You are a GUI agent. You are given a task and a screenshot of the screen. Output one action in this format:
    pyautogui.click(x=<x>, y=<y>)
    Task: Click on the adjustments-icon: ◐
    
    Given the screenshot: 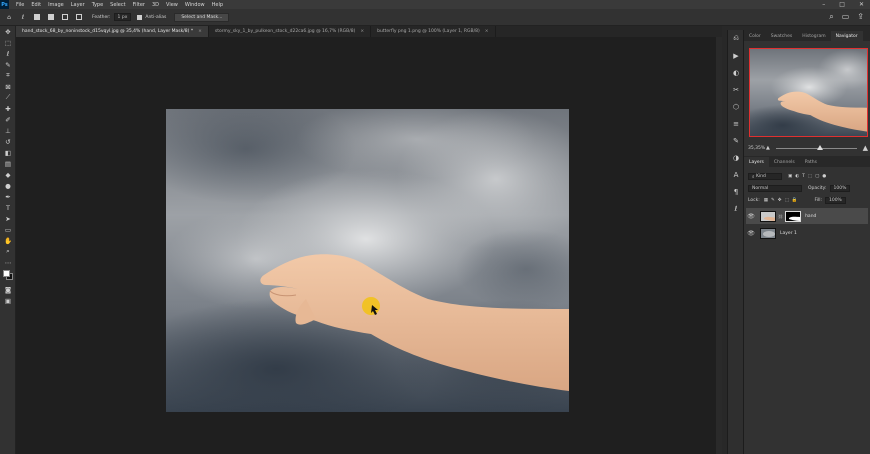 What is the action you would take?
    pyautogui.click(x=736, y=72)
    